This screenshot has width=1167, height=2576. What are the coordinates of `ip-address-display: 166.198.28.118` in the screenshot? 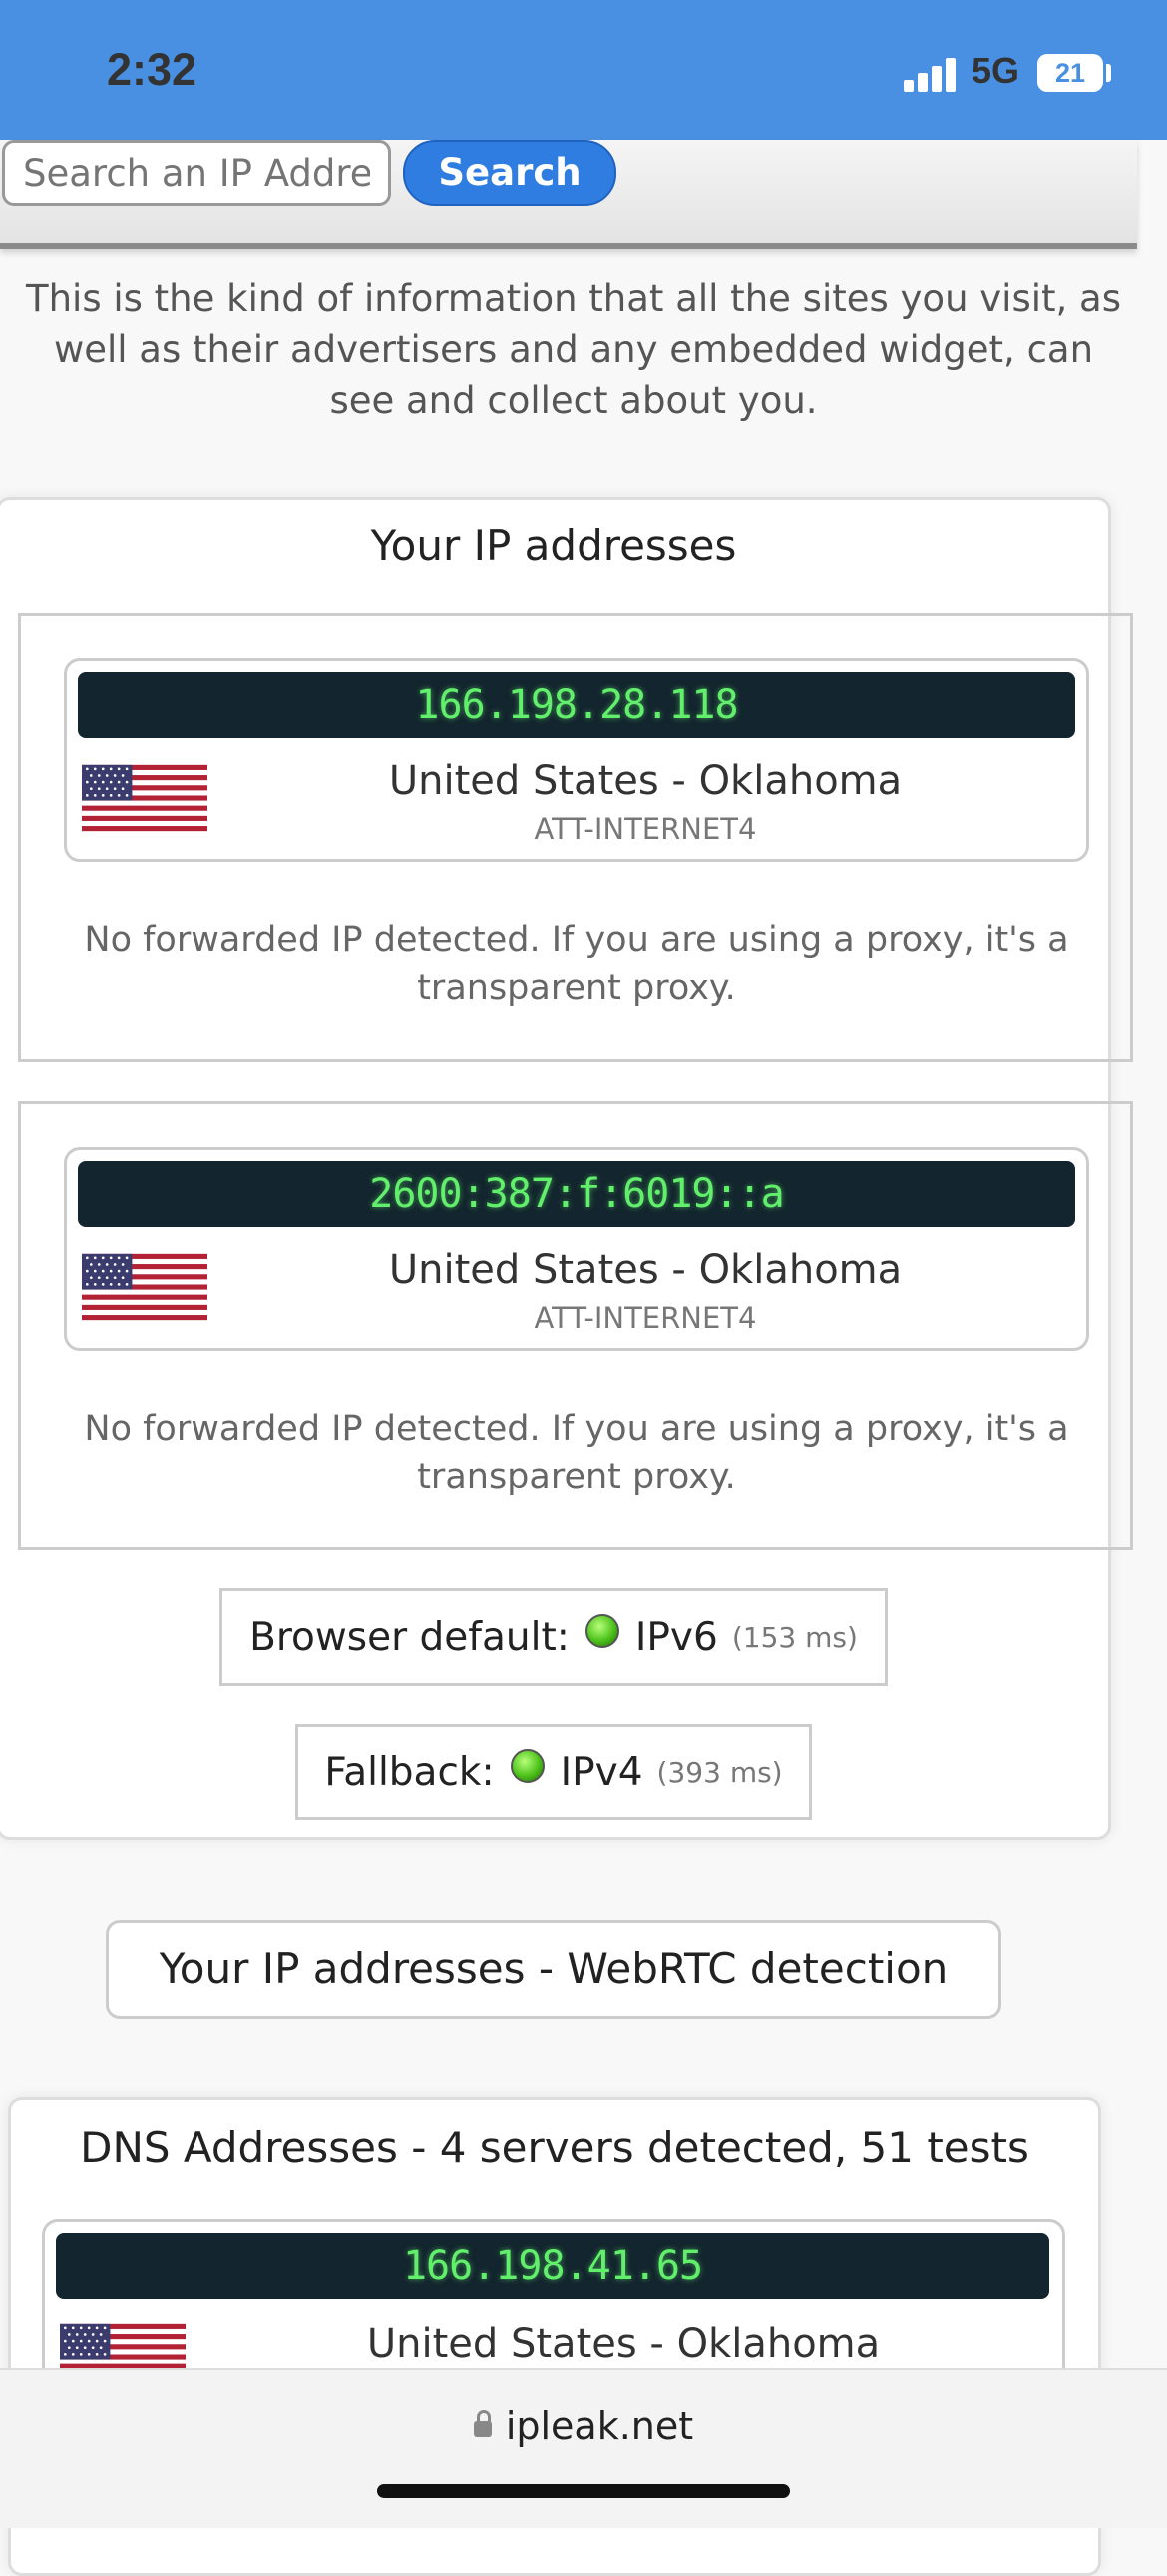 It's located at (576, 705).